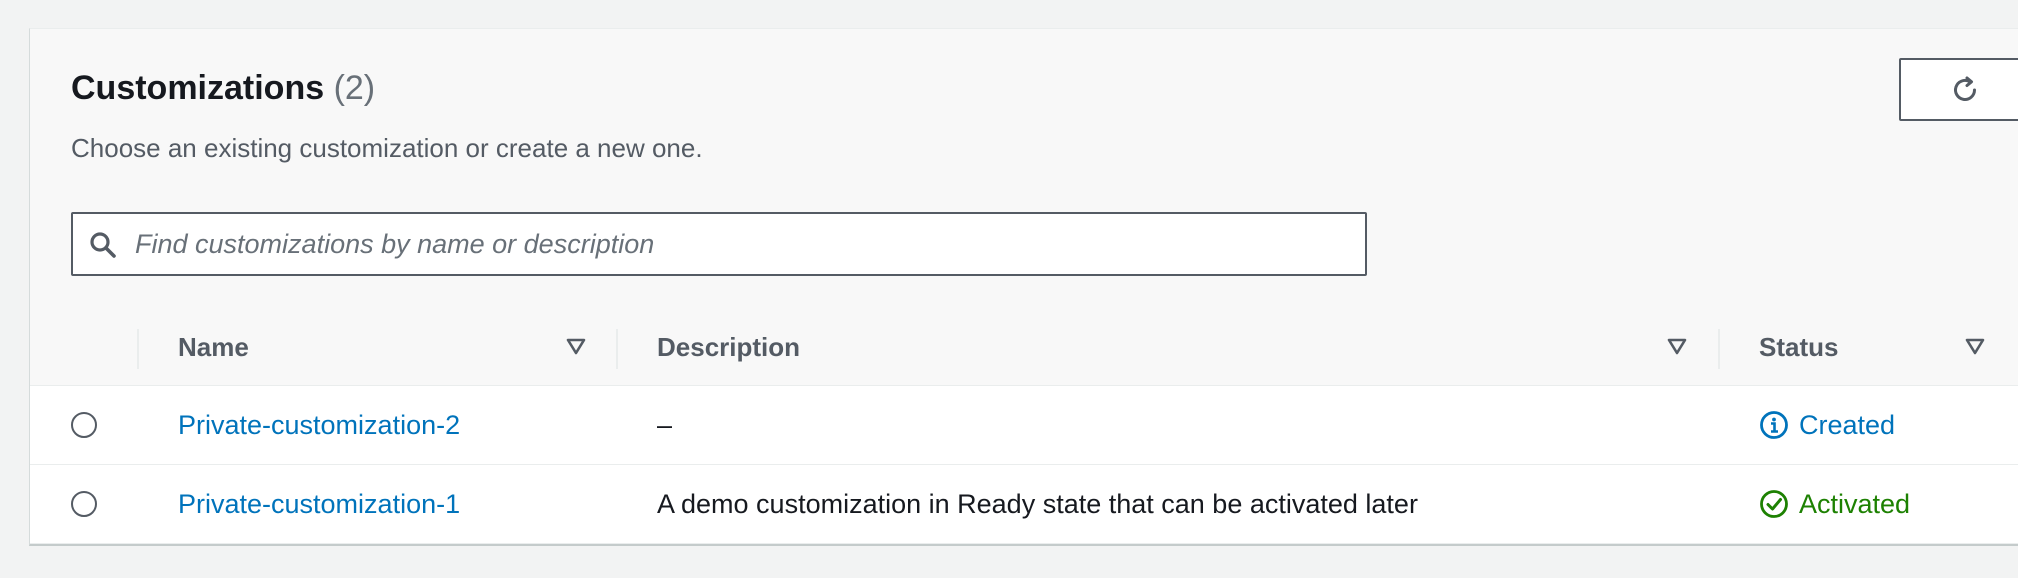 The image size is (2018, 578). I want to click on refresh-button, so click(1958, 89).